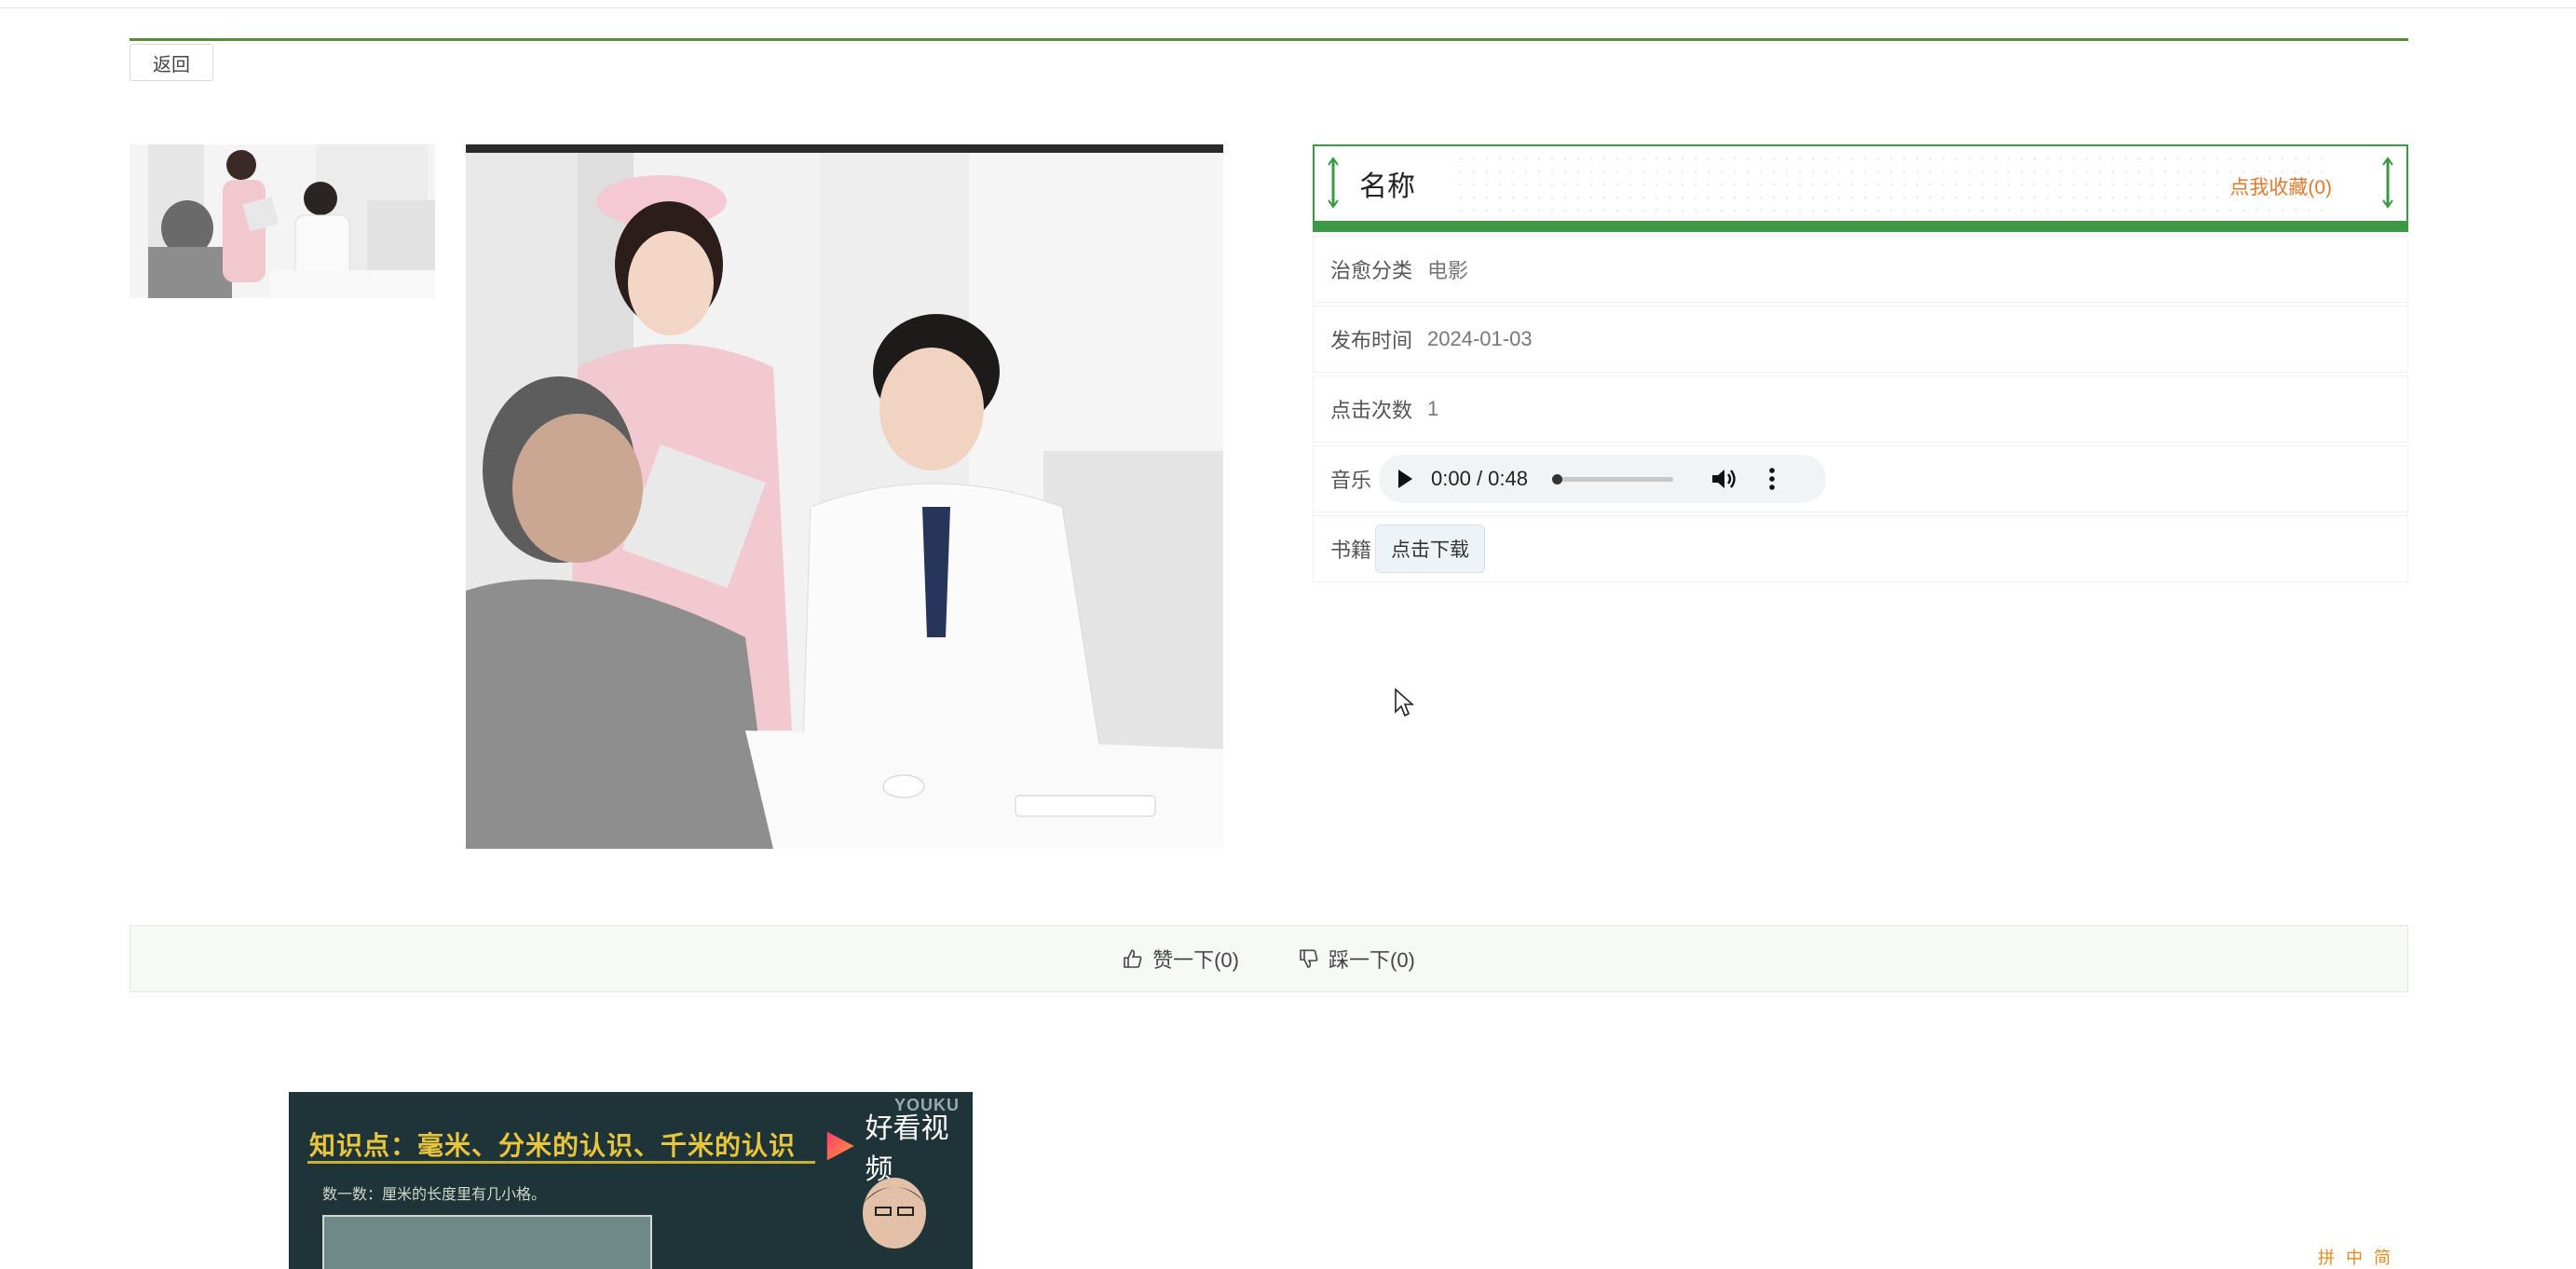 The height and width of the screenshot is (1269, 2576). What do you see at coordinates (487, 1242) in the screenshot?
I see `video-board` at bounding box center [487, 1242].